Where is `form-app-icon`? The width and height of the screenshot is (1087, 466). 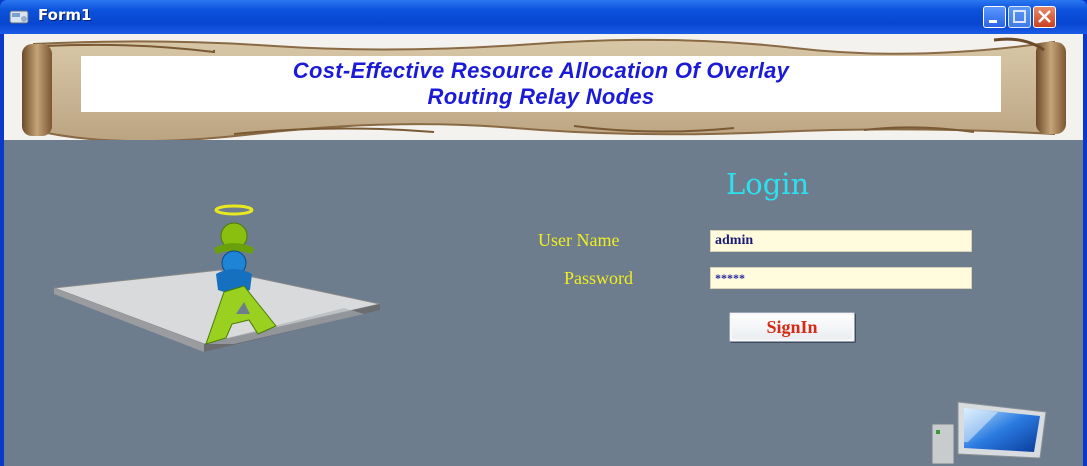
form-app-icon is located at coordinates (20, 17).